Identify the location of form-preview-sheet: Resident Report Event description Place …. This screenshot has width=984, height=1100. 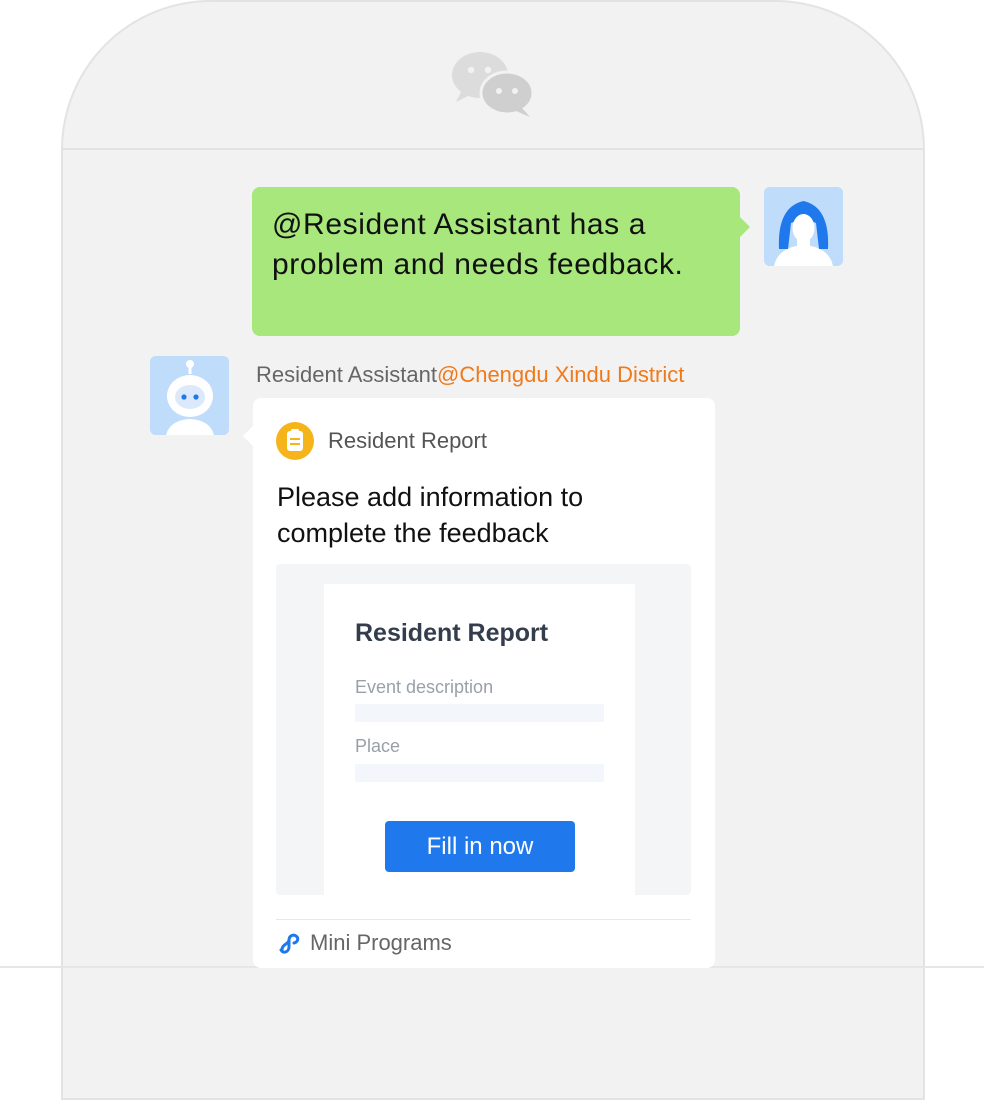
(479, 739).